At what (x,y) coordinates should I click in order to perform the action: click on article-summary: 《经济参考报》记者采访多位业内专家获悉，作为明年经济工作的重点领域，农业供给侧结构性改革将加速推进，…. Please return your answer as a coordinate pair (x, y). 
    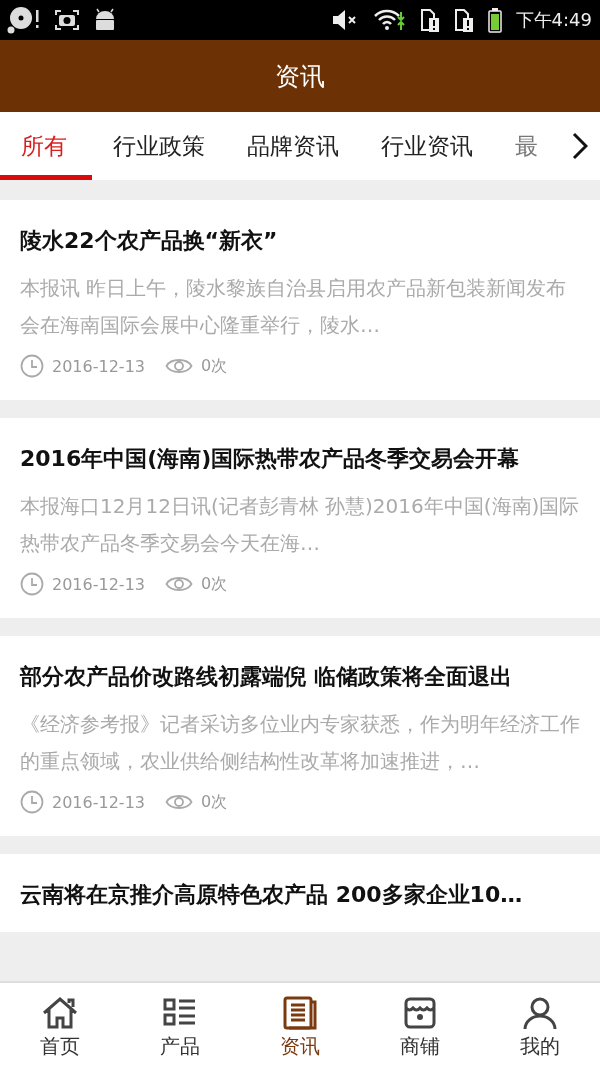
    Looking at the image, I should click on (300, 743).